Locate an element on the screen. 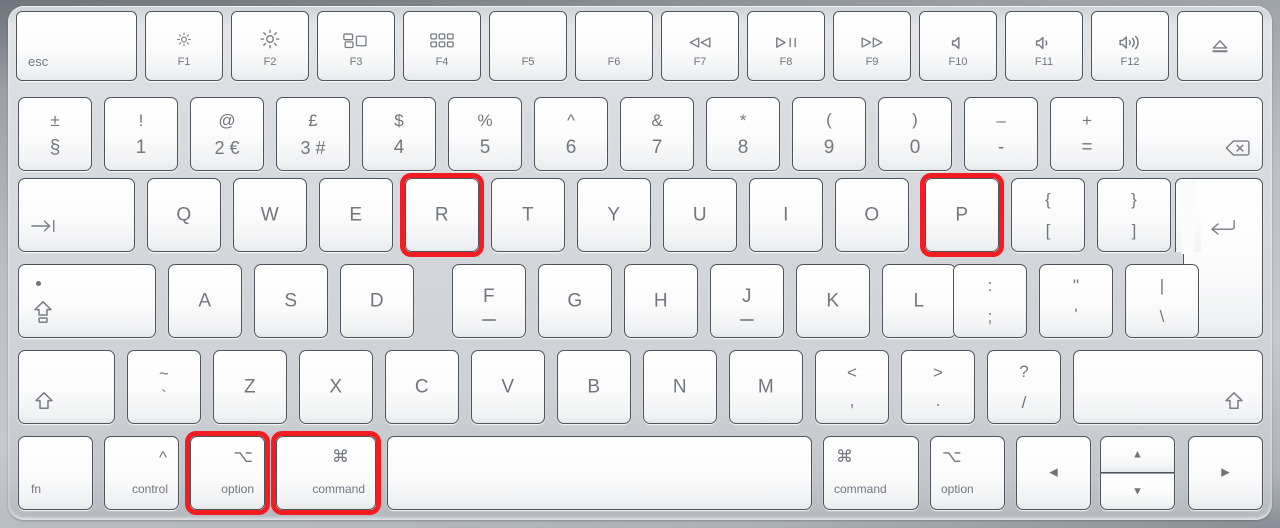 The width and height of the screenshot is (1280, 528). key-n: N is located at coordinates (680, 387).